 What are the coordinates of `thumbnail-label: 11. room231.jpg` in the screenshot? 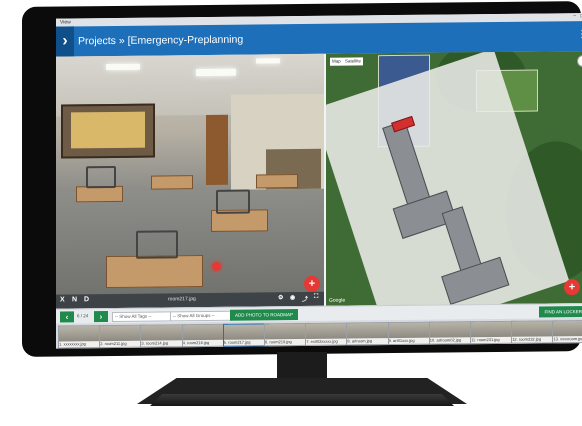 It's located at (493, 340).